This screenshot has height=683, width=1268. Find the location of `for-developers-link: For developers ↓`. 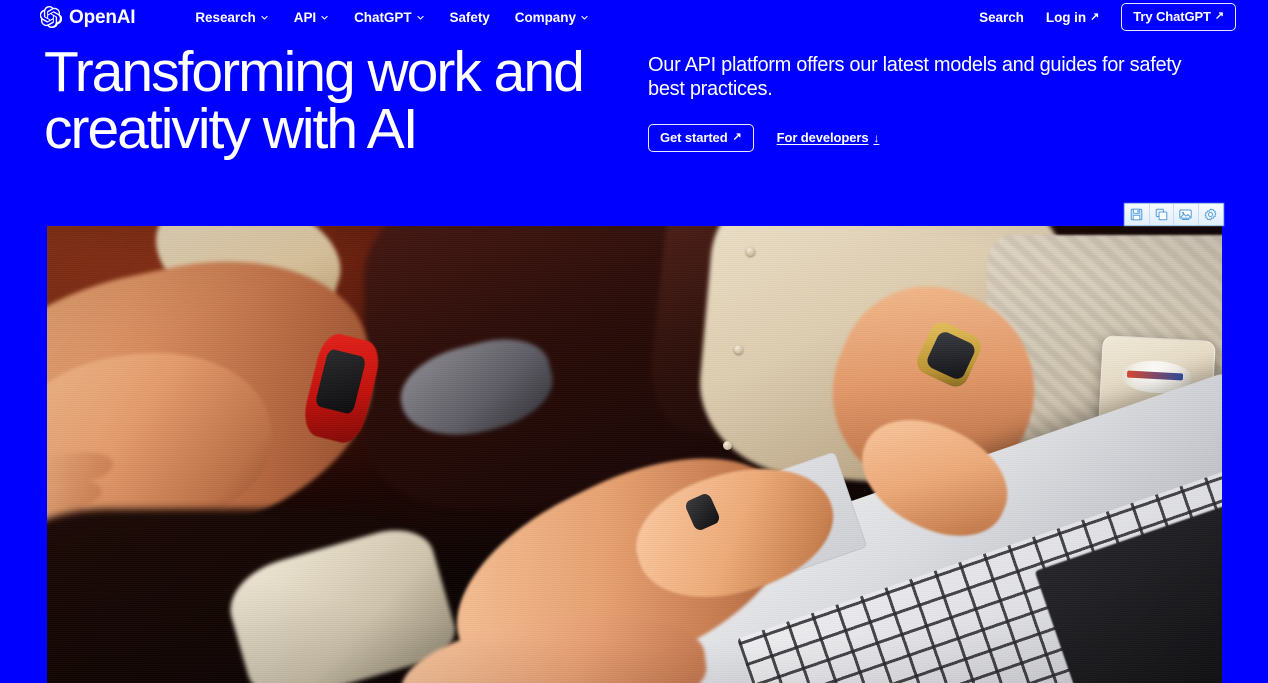

for-developers-link: For developers ↓ is located at coordinates (828, 137).